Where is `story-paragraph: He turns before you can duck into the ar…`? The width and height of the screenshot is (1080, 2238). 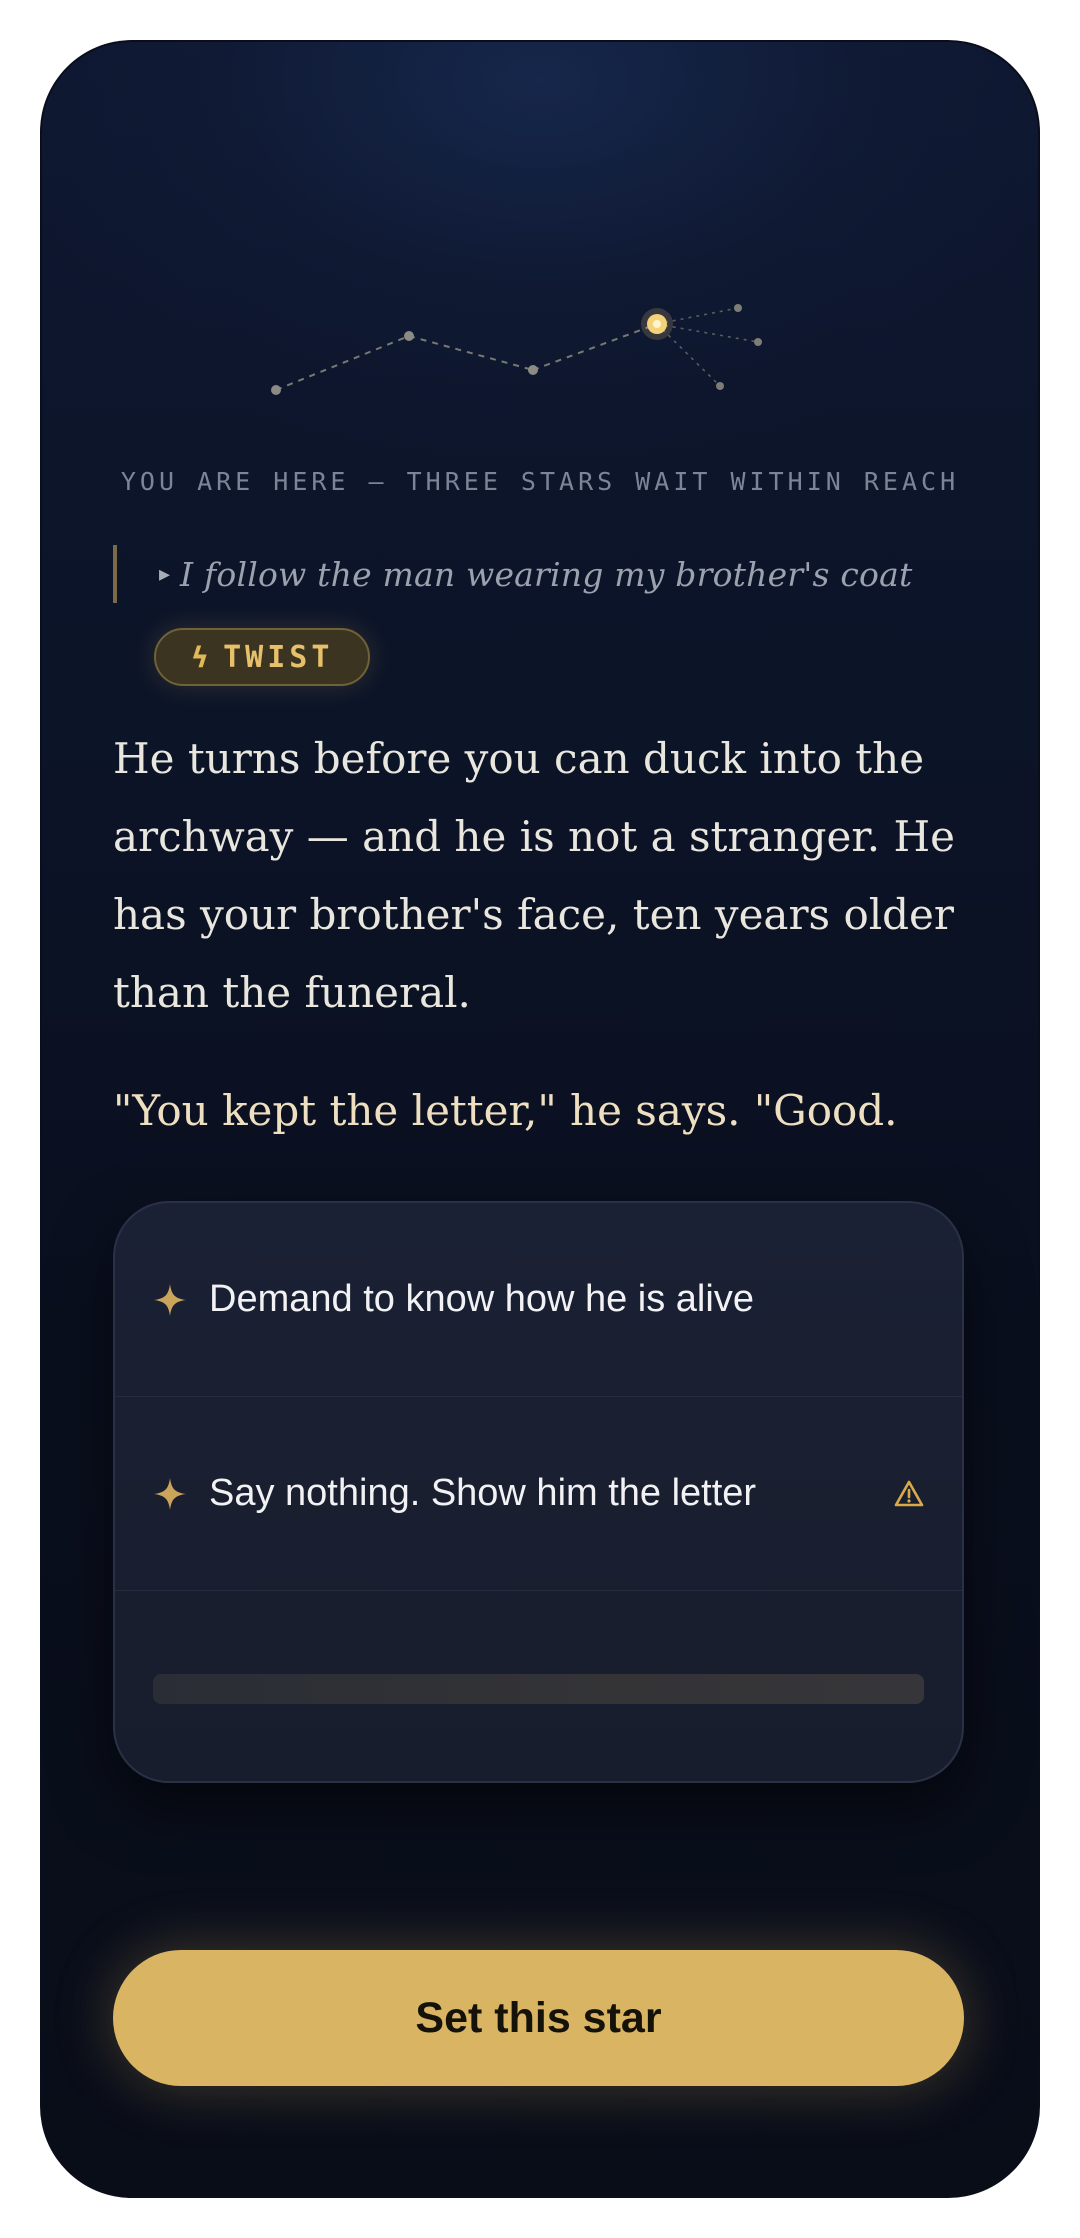 story-paragraph: He turns before you can duck into the ar… is located at coordinates (534, 875).